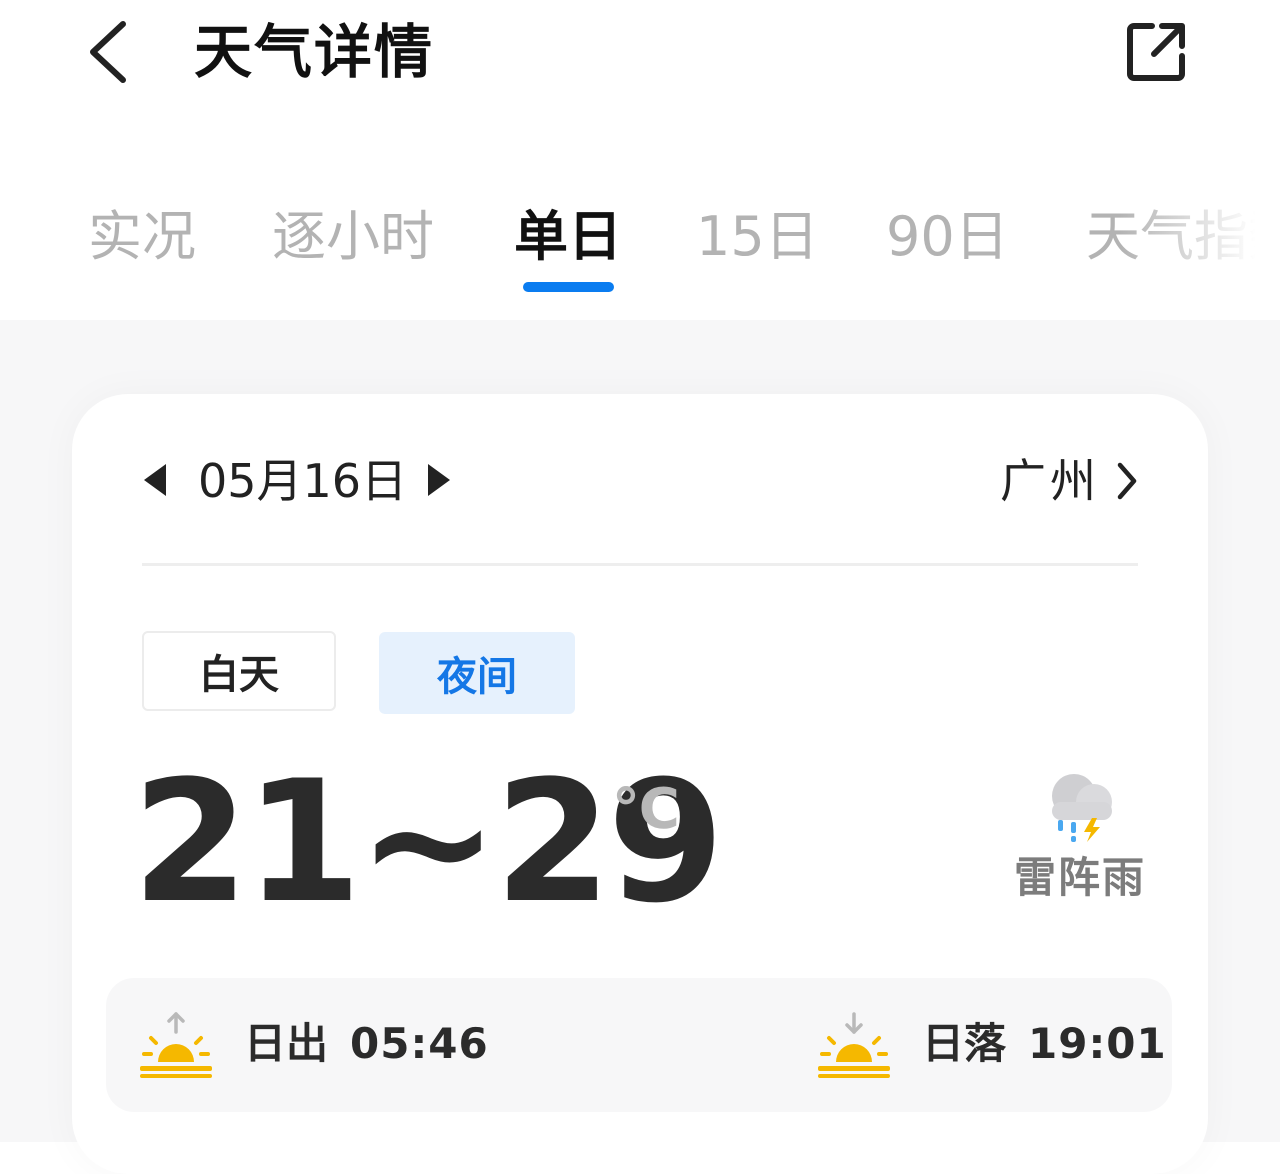 The height and width of the screenshot is (1174, 1280). I want to click on city-label: 广州, so click(1050, 481).